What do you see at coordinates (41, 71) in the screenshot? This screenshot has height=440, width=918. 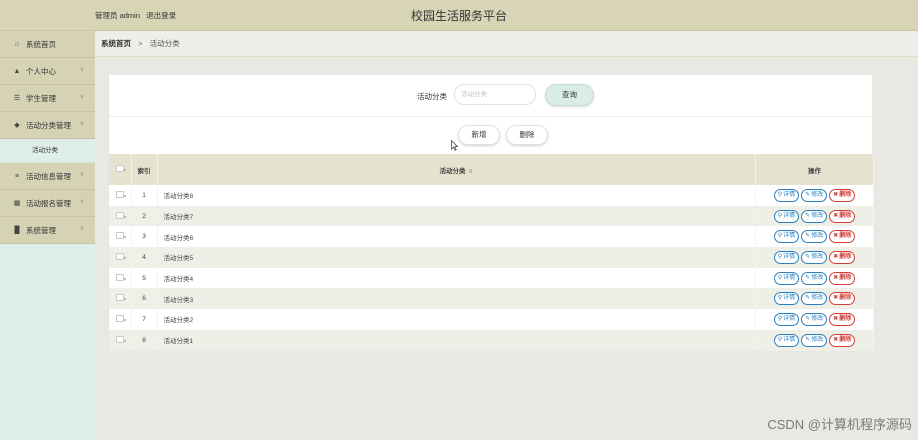 I see `sidebar-item-label: 个人中心` at bounding box center [41, 71].